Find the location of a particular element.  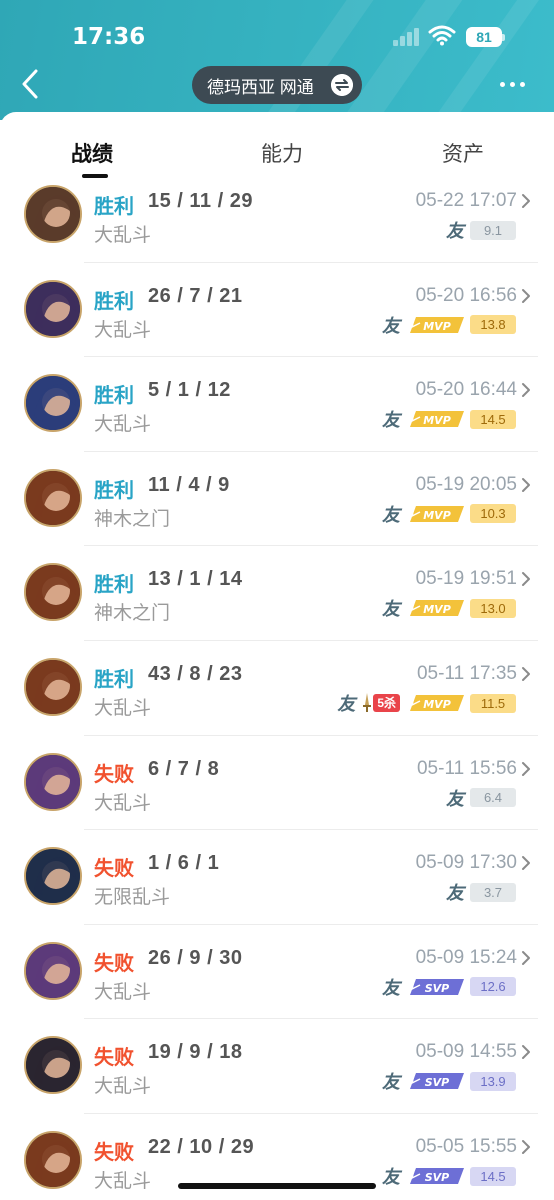

penta-kill-badge: 5杀 is located at coordinates (380, 703).